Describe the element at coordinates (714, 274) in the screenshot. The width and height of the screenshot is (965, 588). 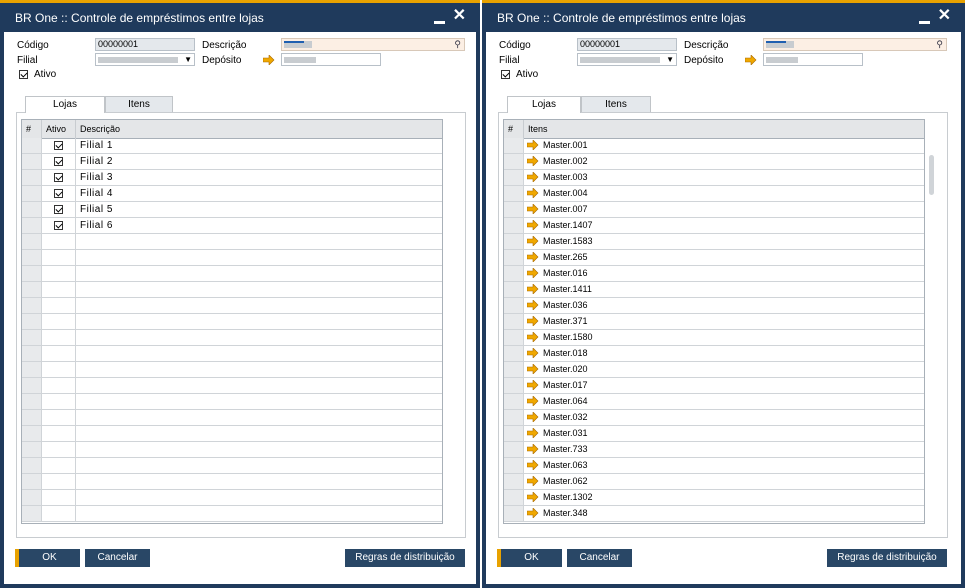
I see `table-row: Master.016` at that location.